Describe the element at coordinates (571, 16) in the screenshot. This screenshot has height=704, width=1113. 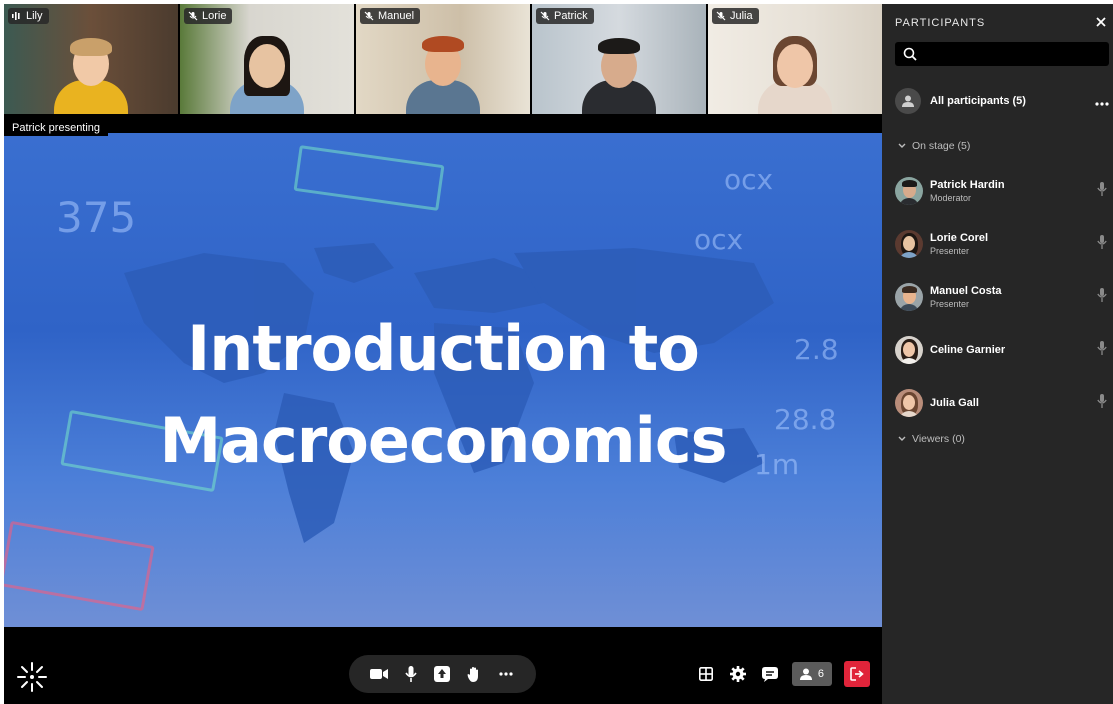
I see `tile-name: Patrick` at that location.